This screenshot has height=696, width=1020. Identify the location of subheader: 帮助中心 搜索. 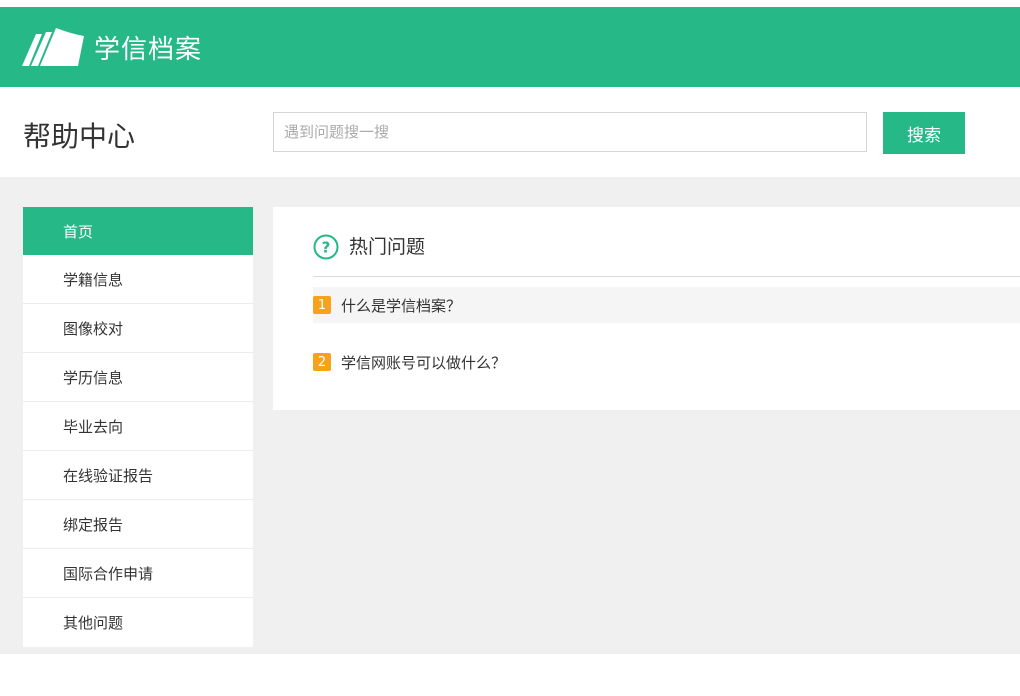
(510, 132).